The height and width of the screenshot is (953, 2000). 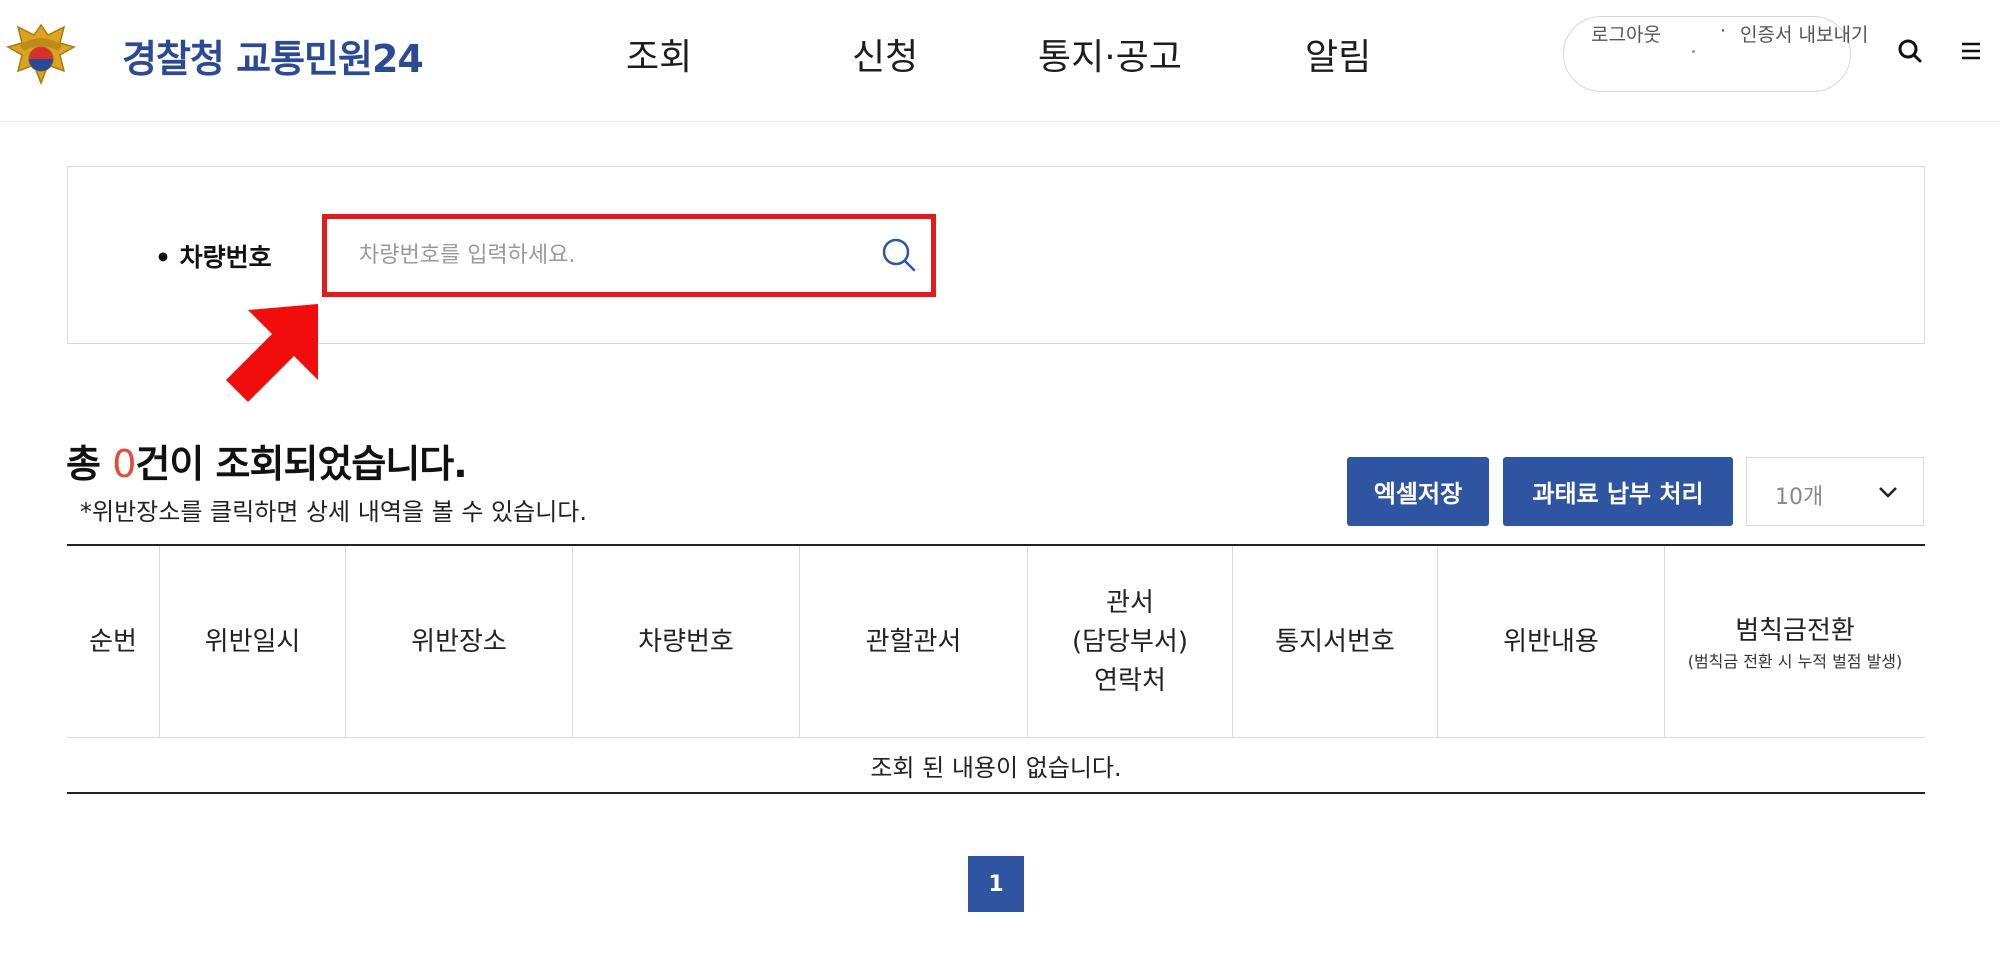 What do you see at coordinates (914, 642) in the screenshot?
I see `column-header-jurisdiction: 관할관서` at bounding box center [914, 642].